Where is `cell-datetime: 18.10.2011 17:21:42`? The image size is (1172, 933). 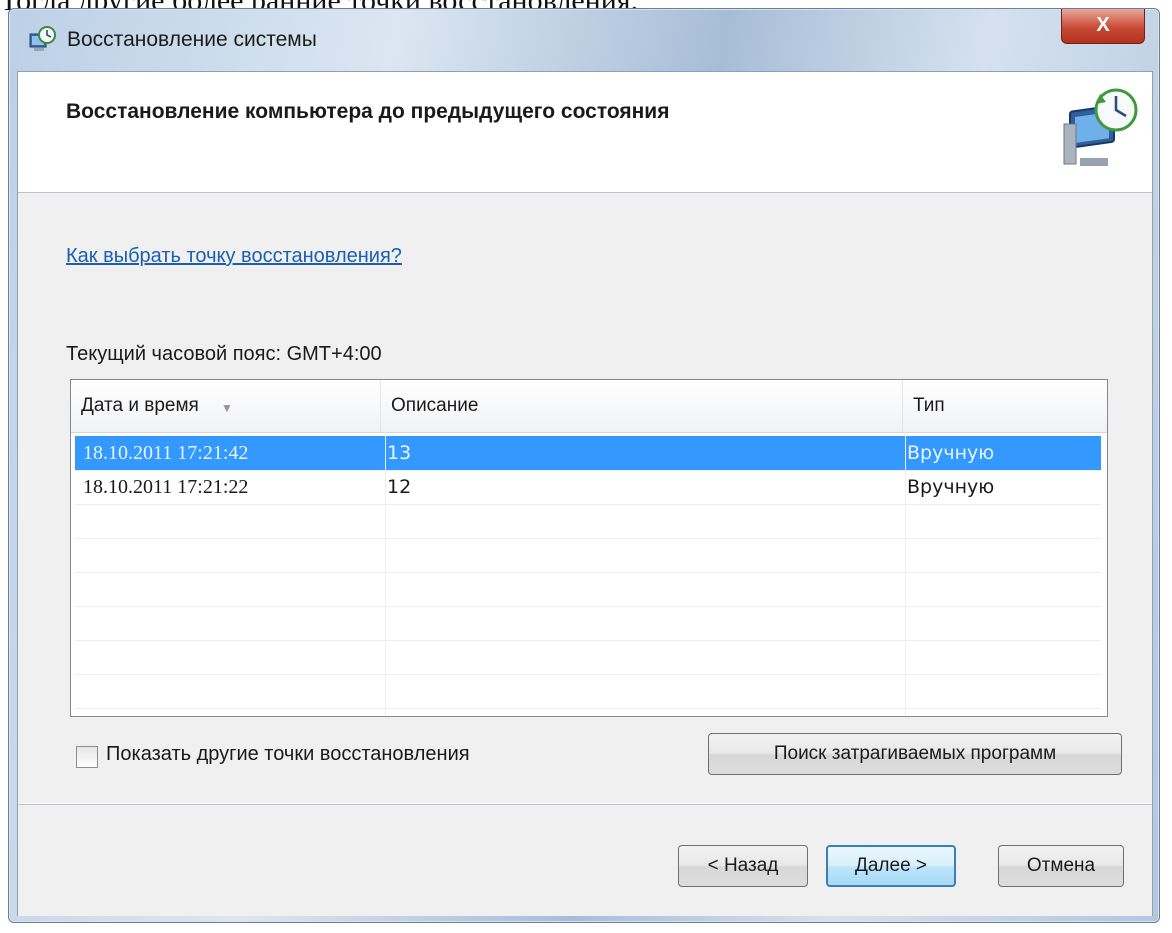 cell-datetime: 18.10.2011 17:21:42 is located at coordinates (166, 453).